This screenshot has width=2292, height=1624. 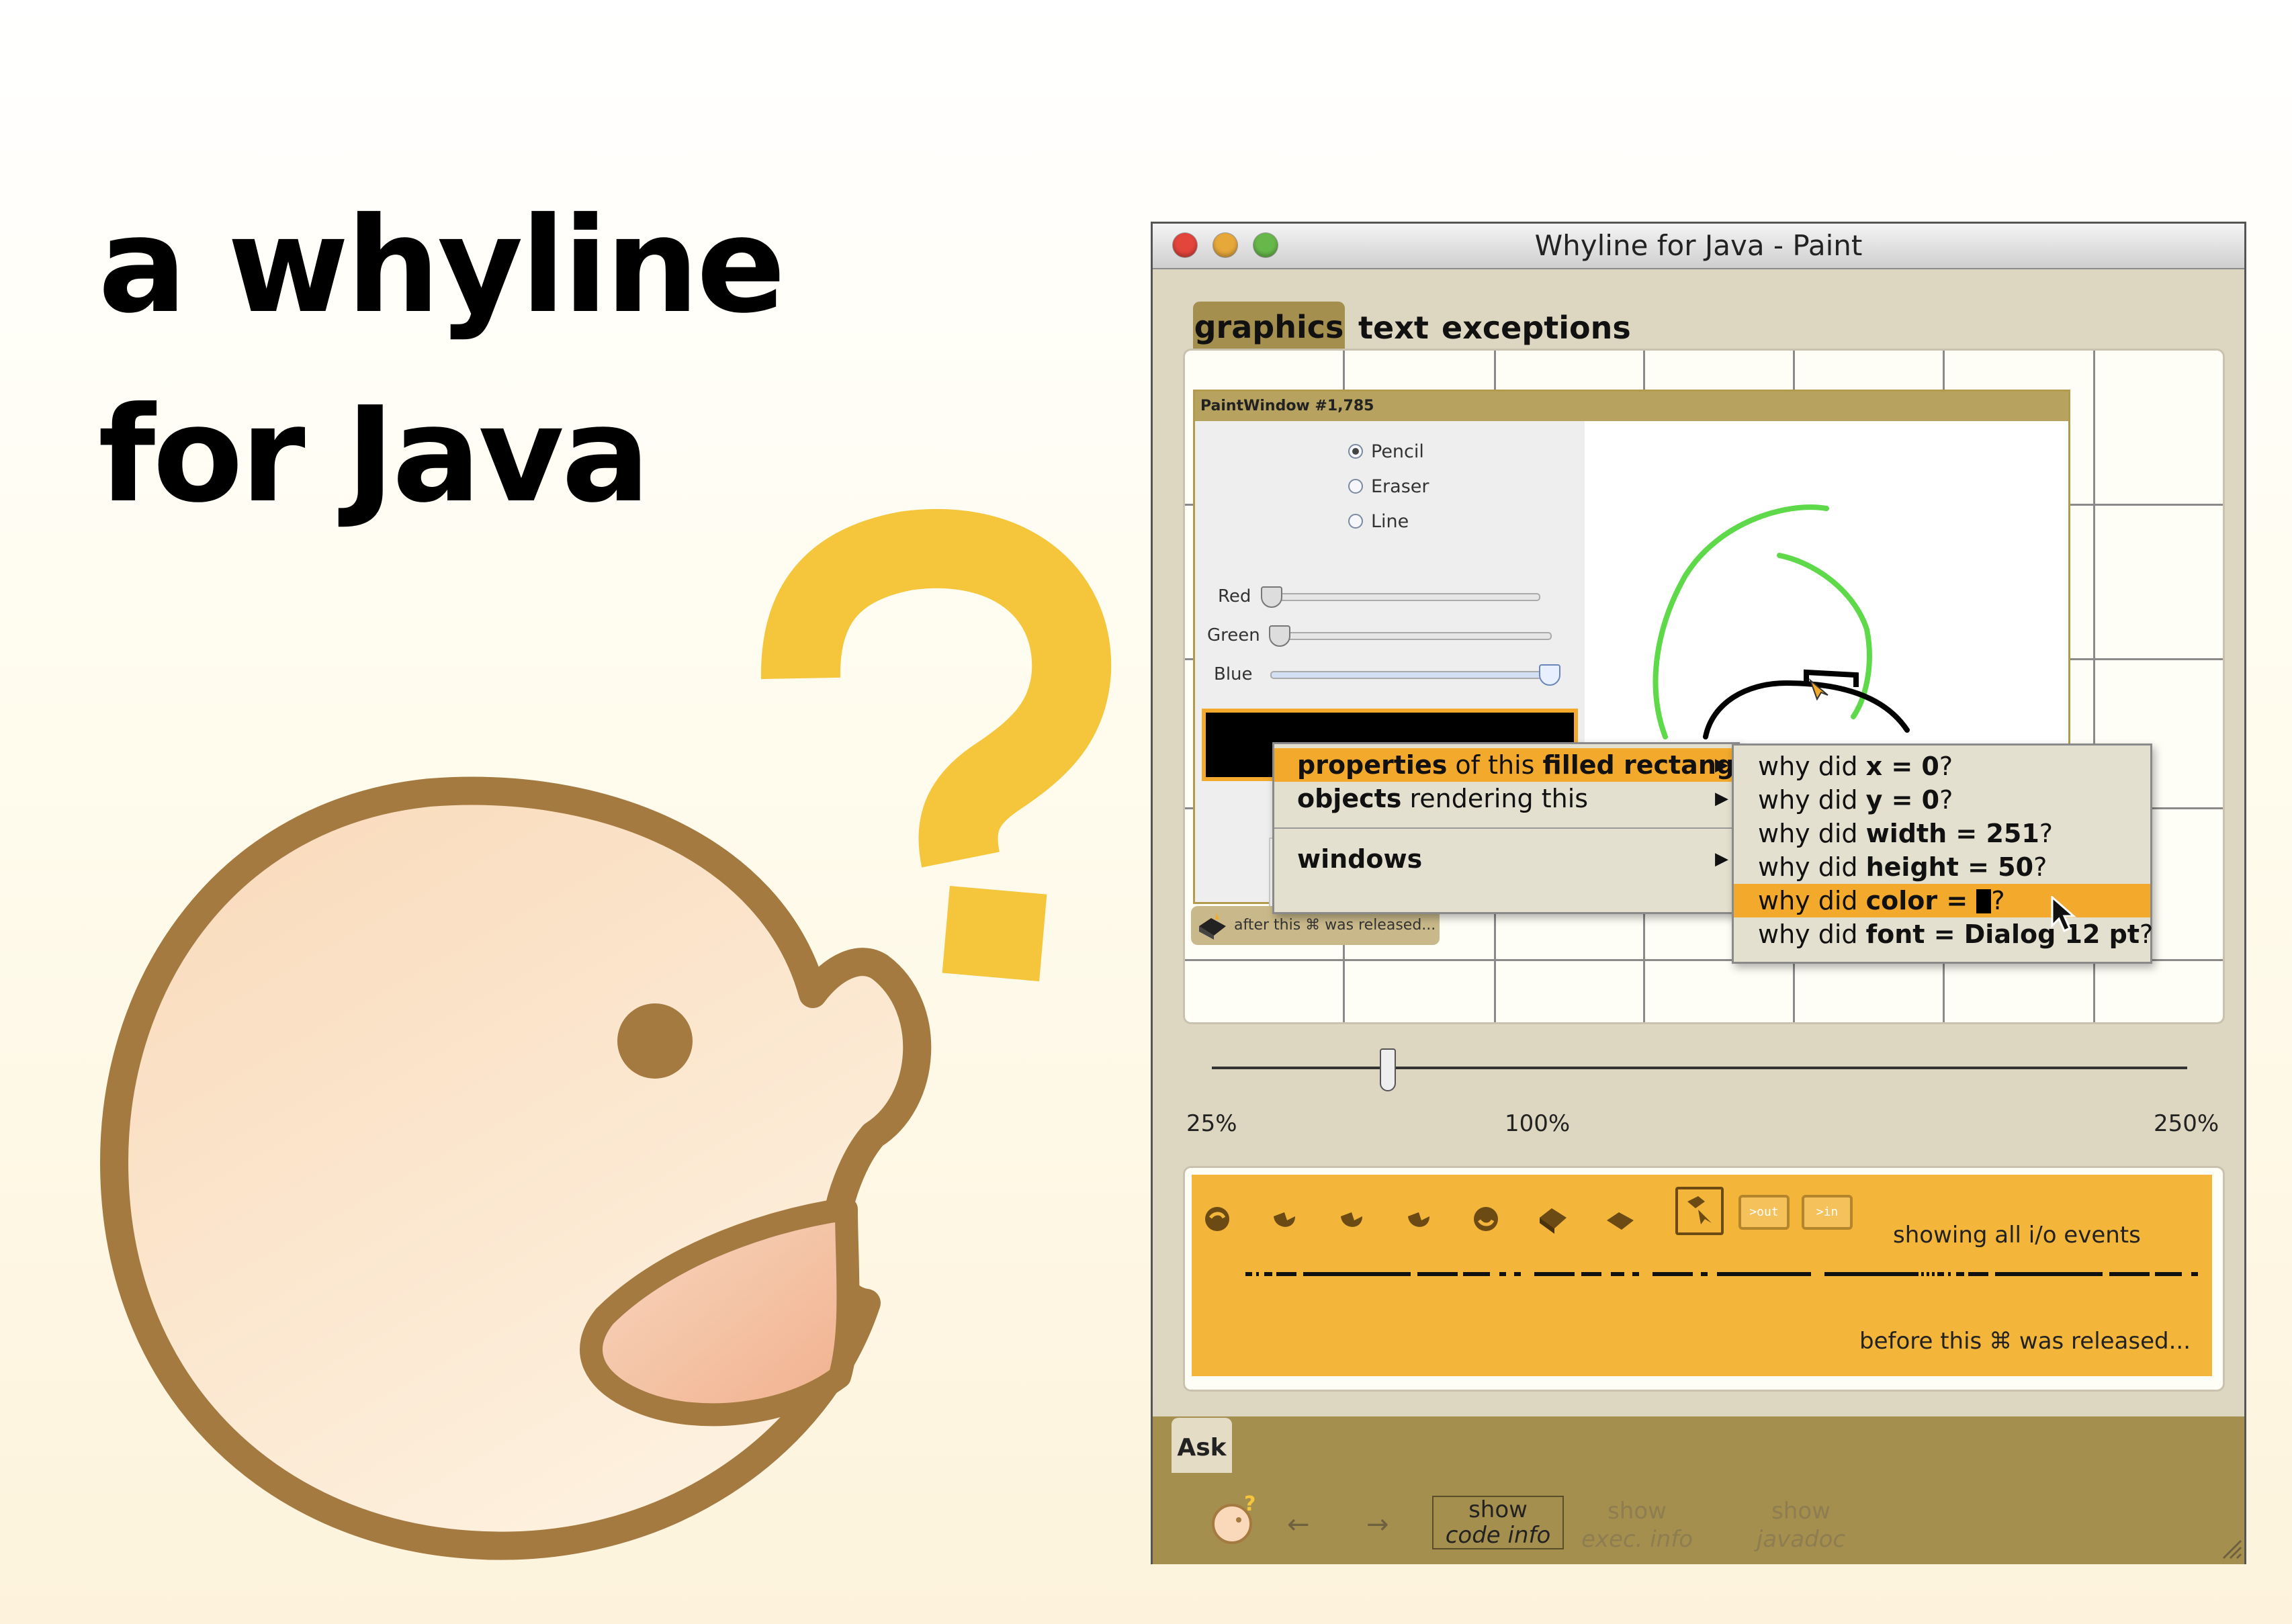 I want to click on titlebar: Whyline for Java - Paint, so click(x=1698, y=247).